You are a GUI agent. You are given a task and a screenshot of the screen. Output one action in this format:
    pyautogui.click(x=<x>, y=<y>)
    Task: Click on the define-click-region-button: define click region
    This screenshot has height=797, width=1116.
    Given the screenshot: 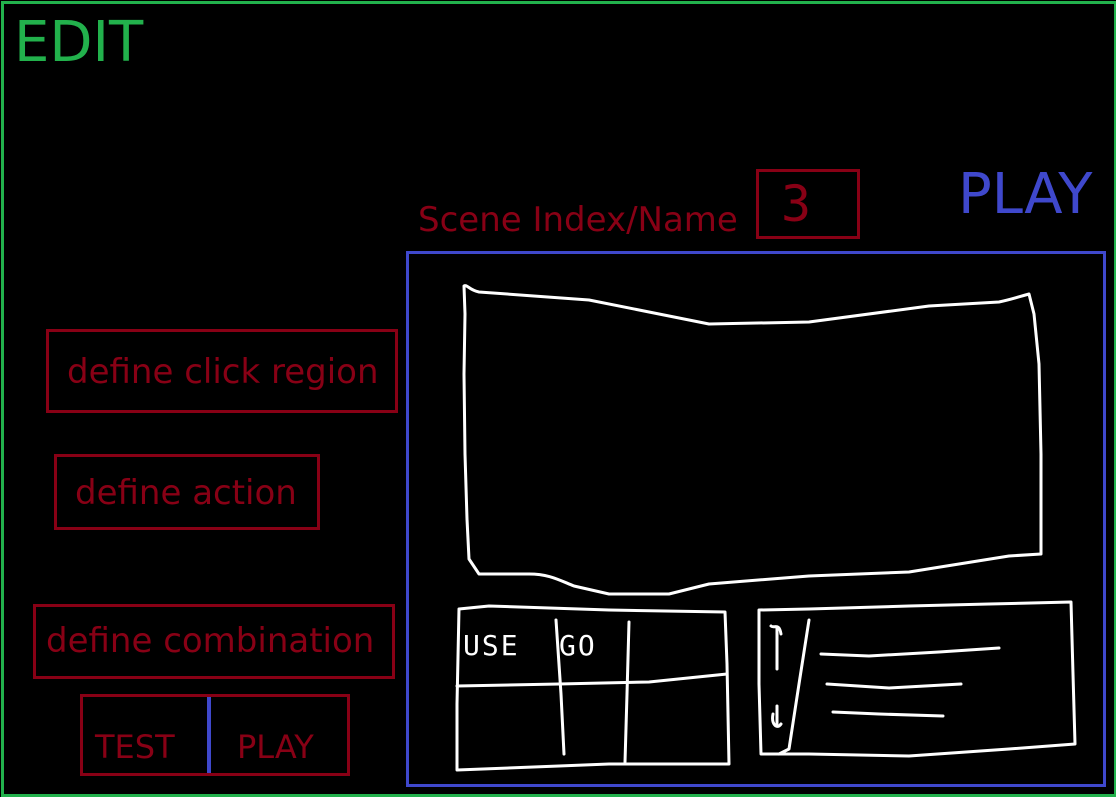 What is the action you would take?
    pyautogui.click(x=222, y=371)
    